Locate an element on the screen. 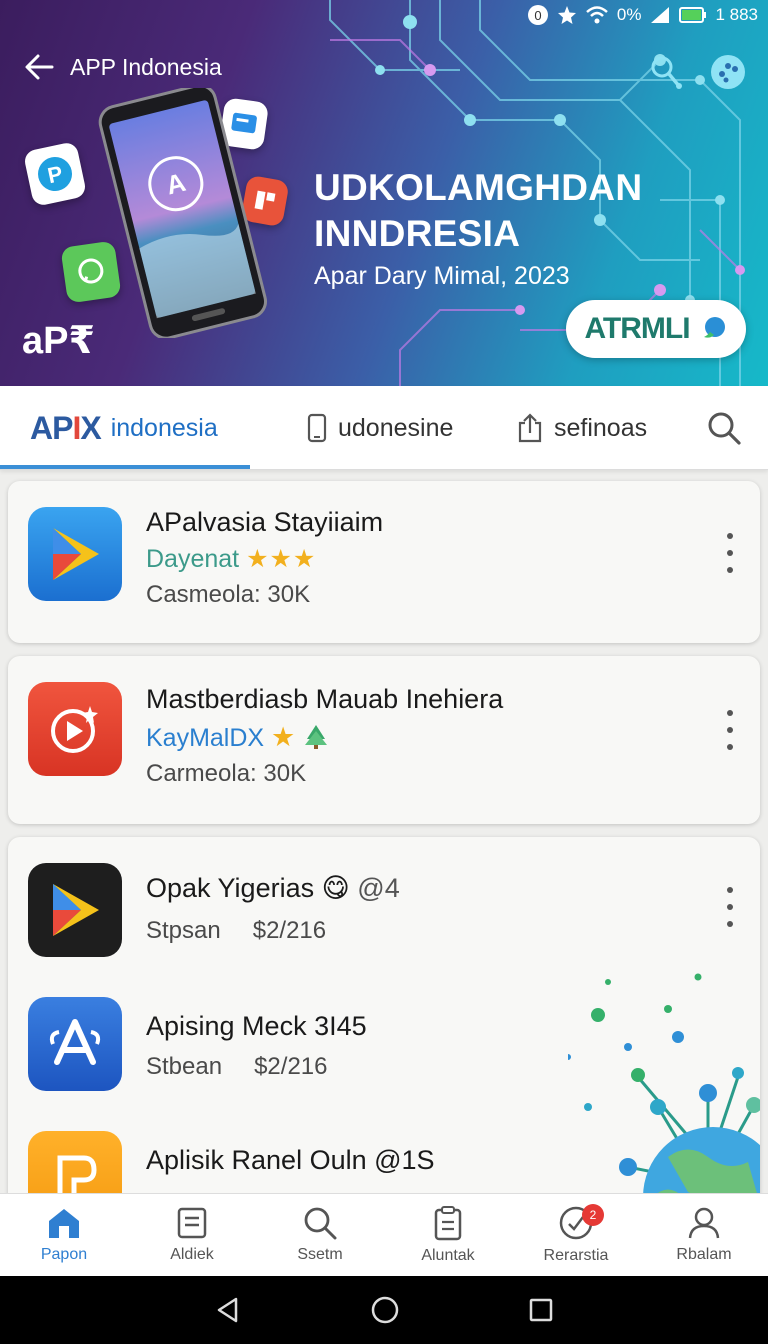 The width and height of the screenshot is (768, 1344). apix-logo: APIX is located at coordinates (66, 427).